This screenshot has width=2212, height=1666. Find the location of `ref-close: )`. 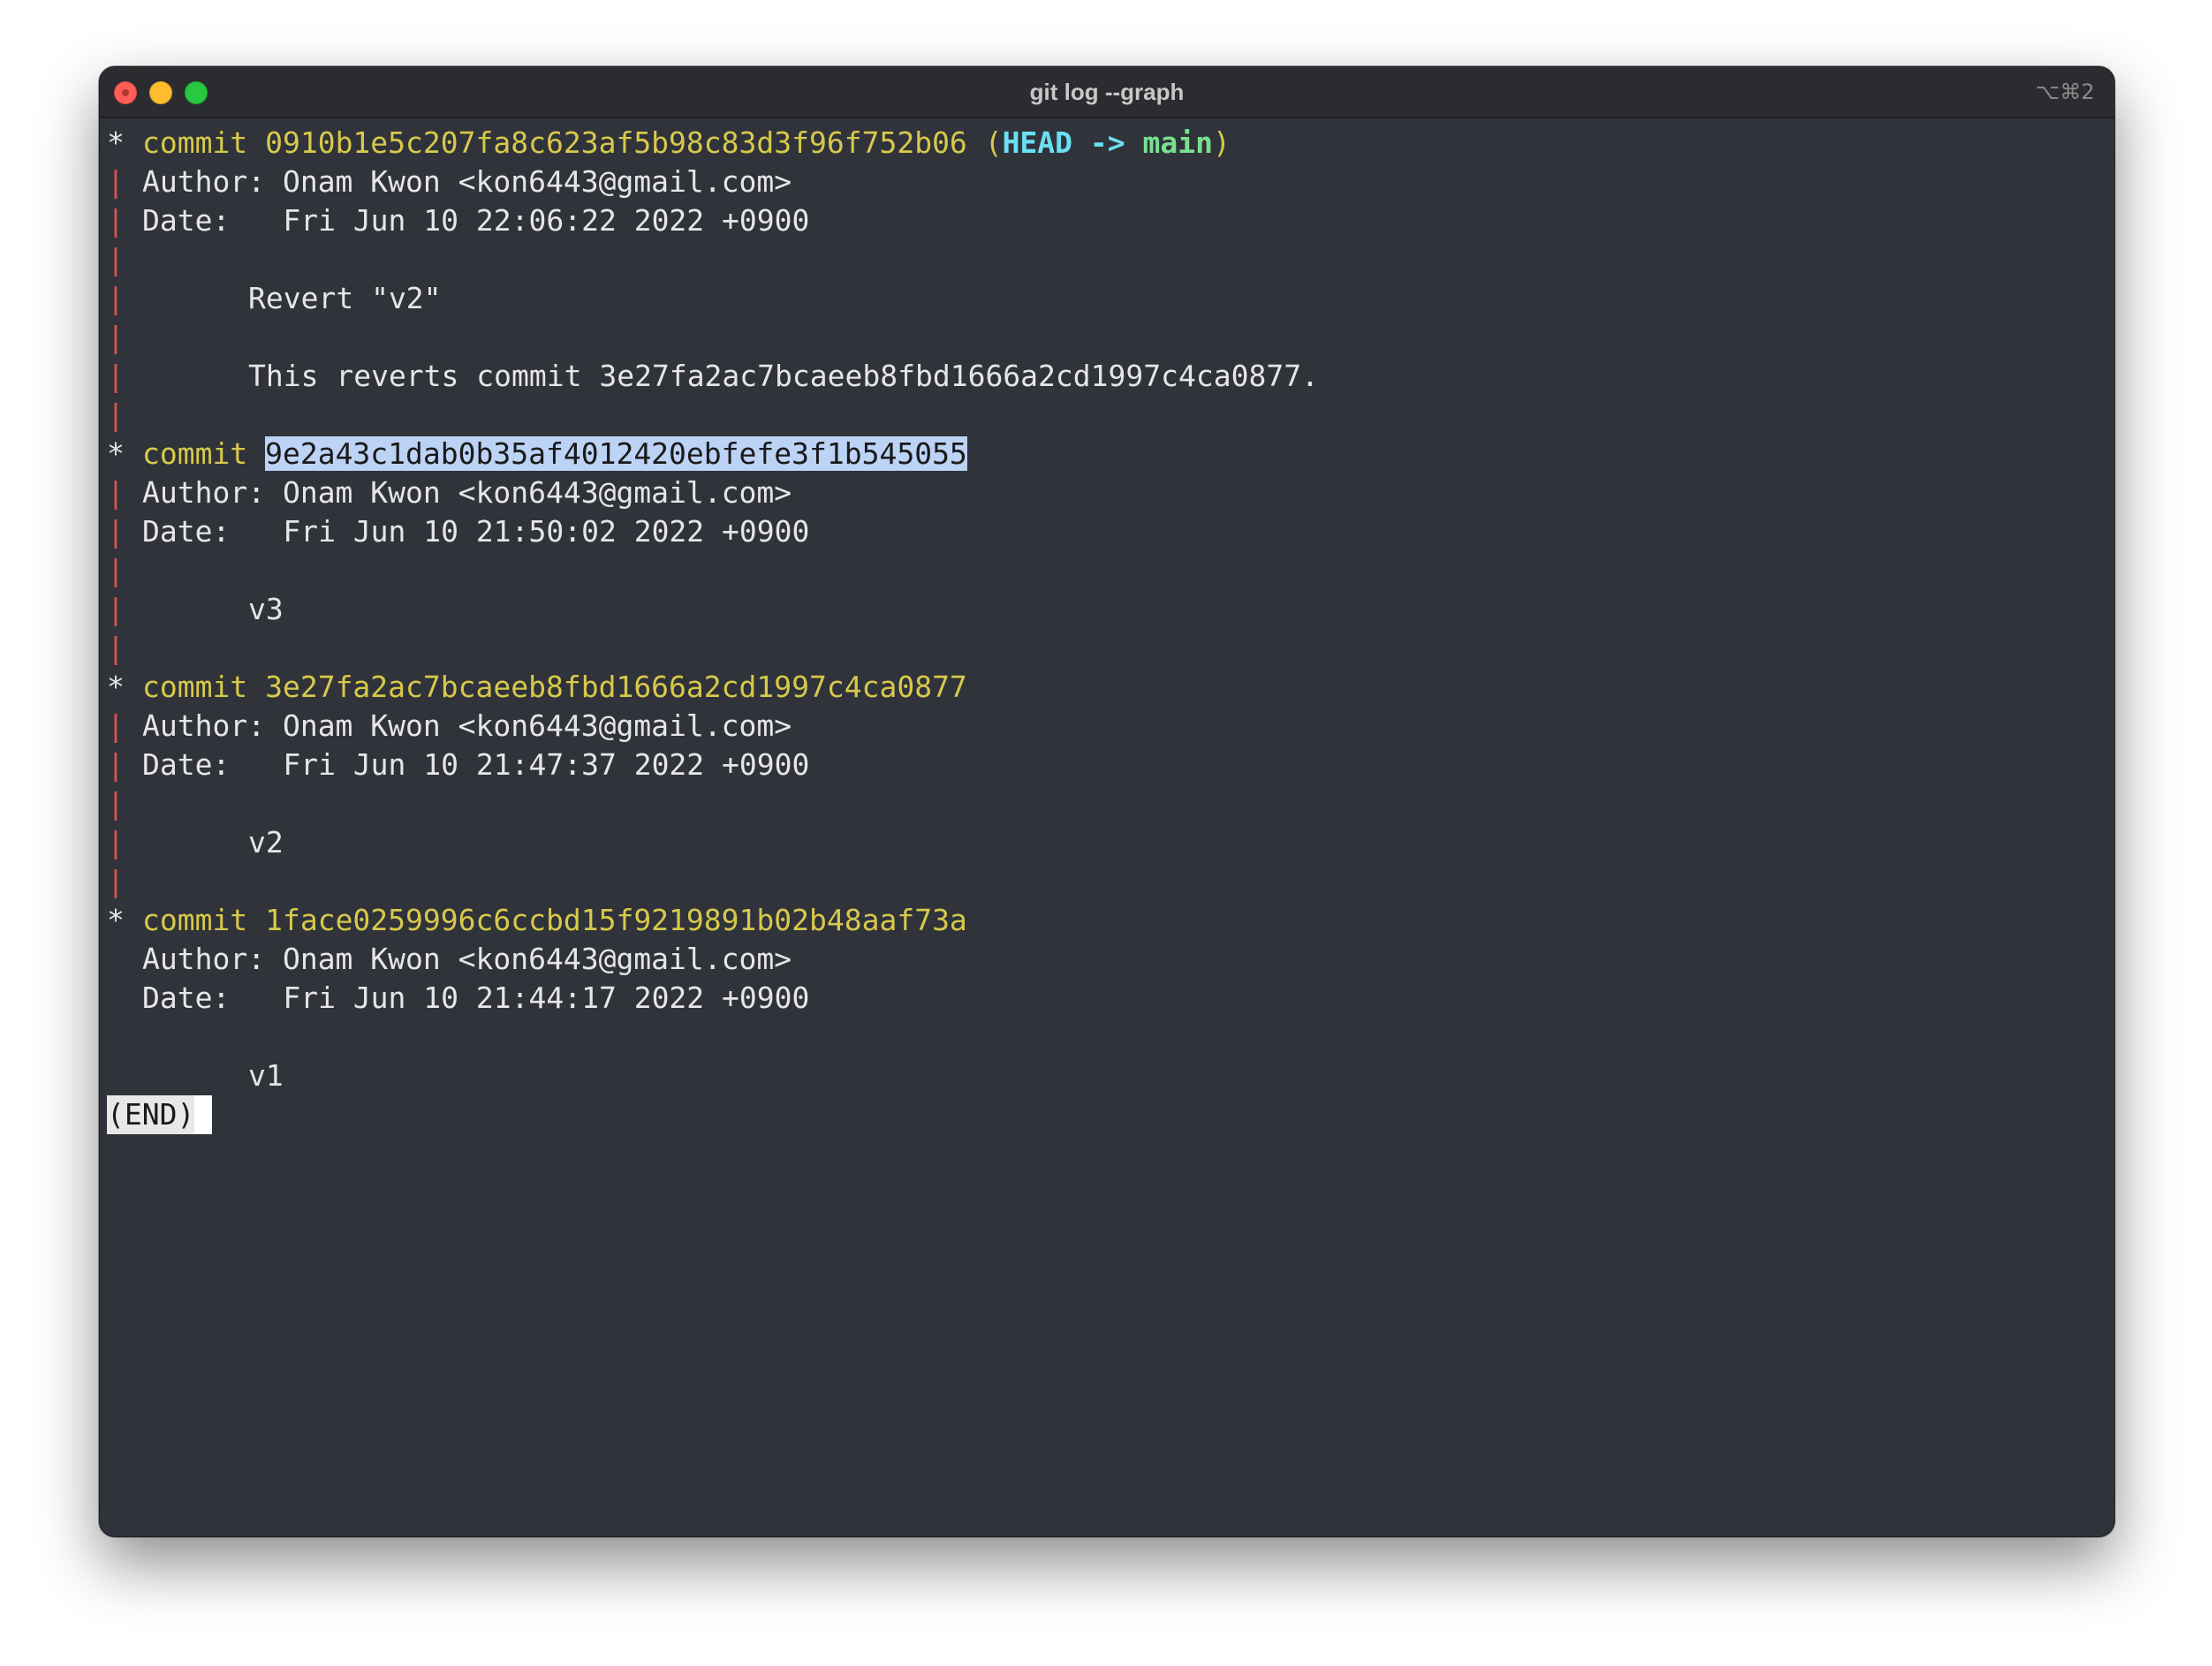

ref-close: ) is located at coordinates (1222, 142).